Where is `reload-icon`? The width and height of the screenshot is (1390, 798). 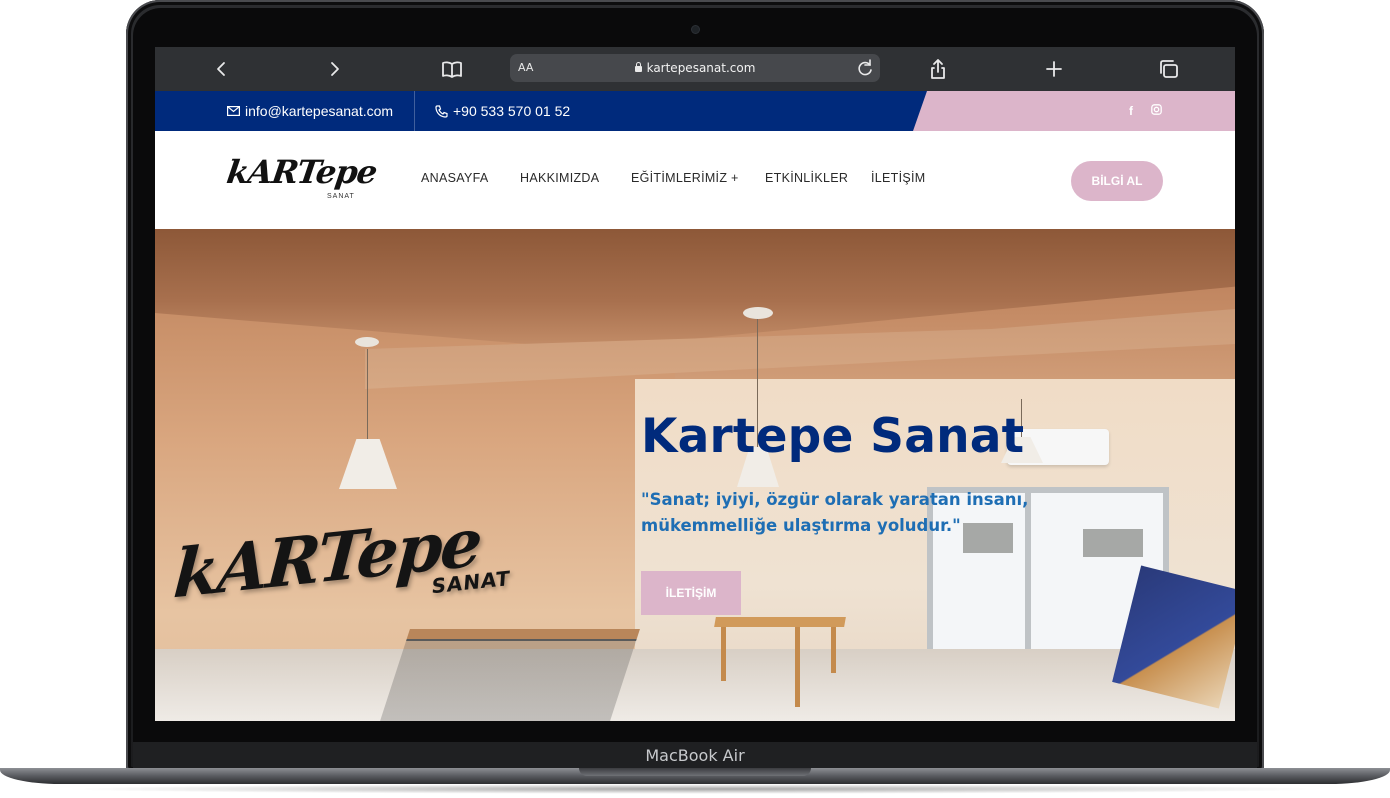 reload-icon is located at coordinates (865, 70).